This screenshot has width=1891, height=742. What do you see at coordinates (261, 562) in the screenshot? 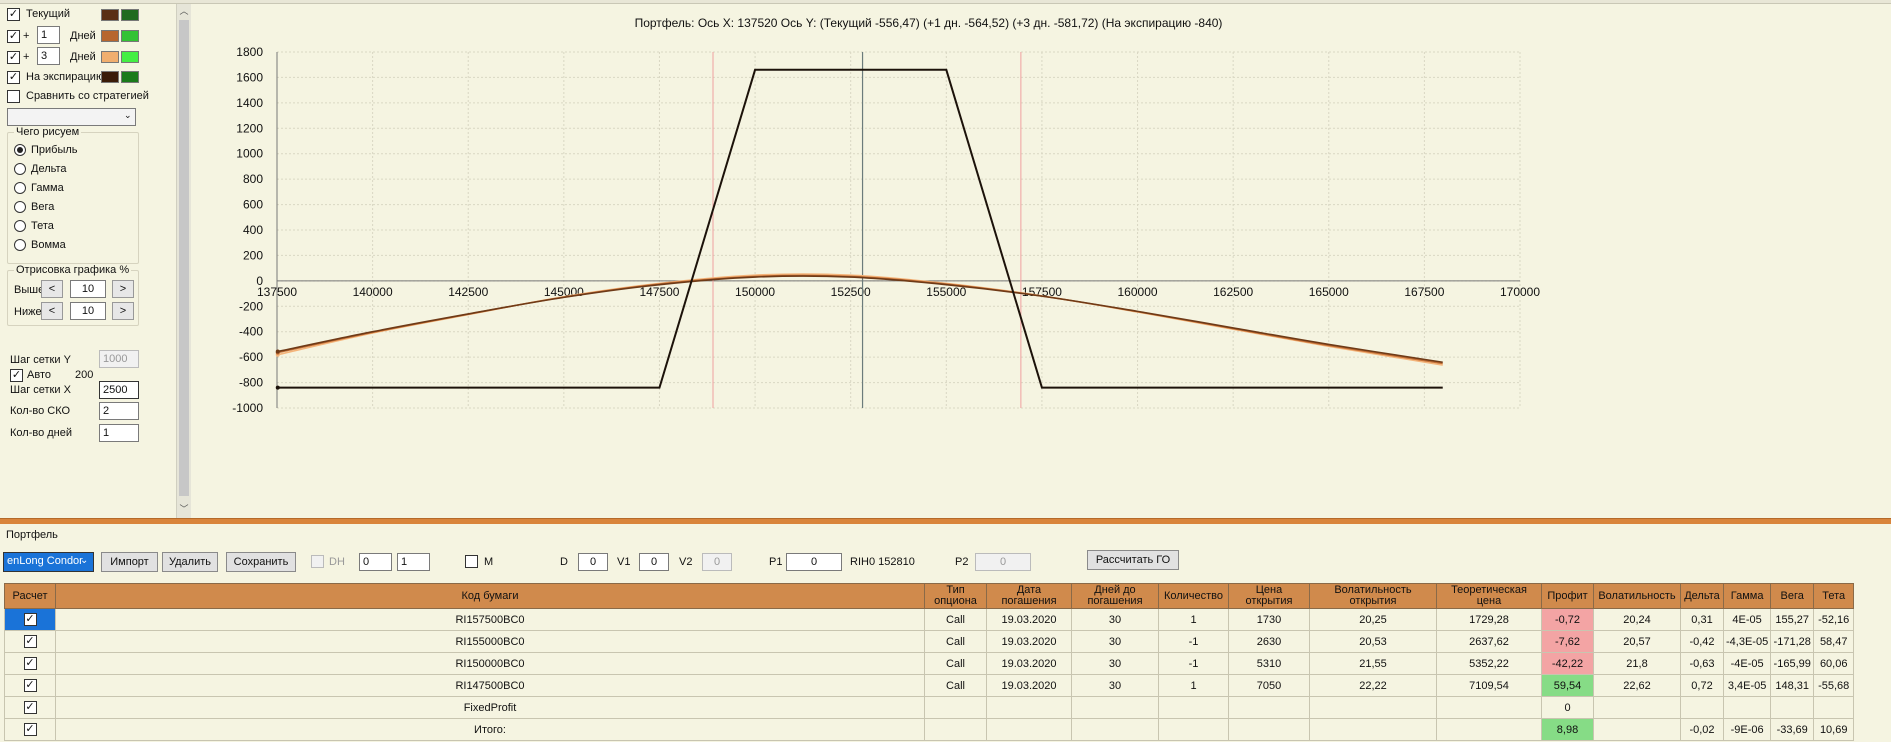
I see `save-button: Сохранить` at bounding box center [261, 562].